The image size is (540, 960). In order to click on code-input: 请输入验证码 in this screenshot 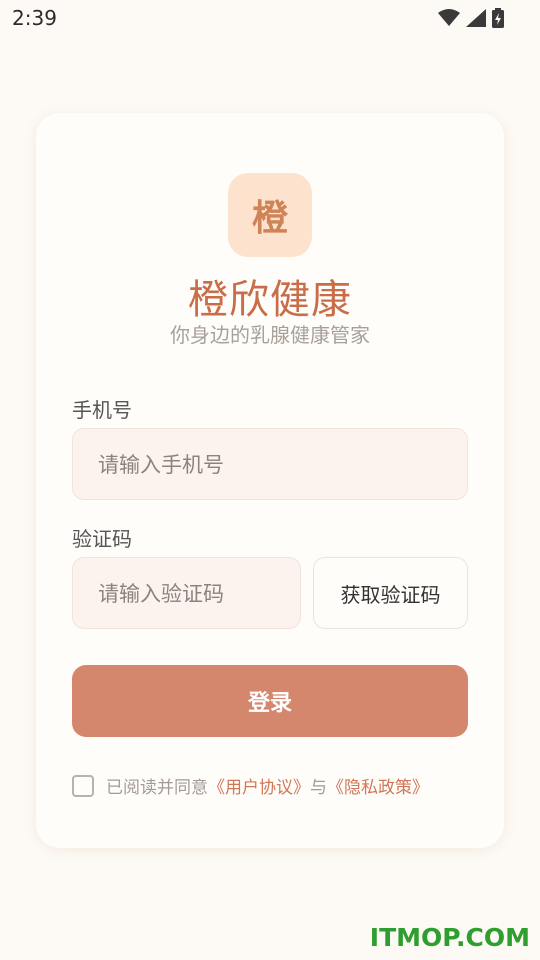, I will do `click(186, 593)`.